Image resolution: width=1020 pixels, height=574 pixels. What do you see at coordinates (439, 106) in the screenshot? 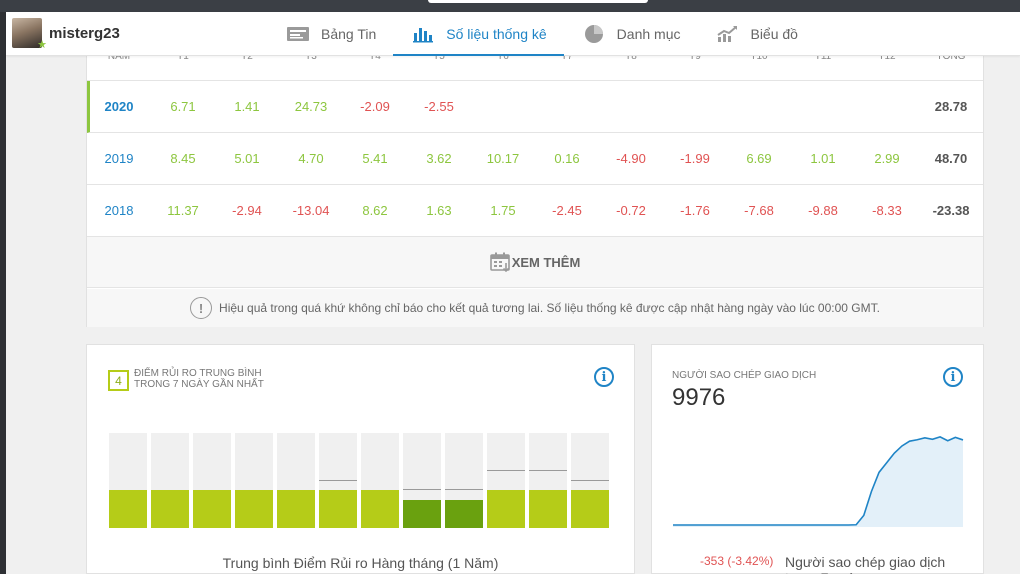
I see `month-return-cell: -2.55` at bounding box center [439, 106].